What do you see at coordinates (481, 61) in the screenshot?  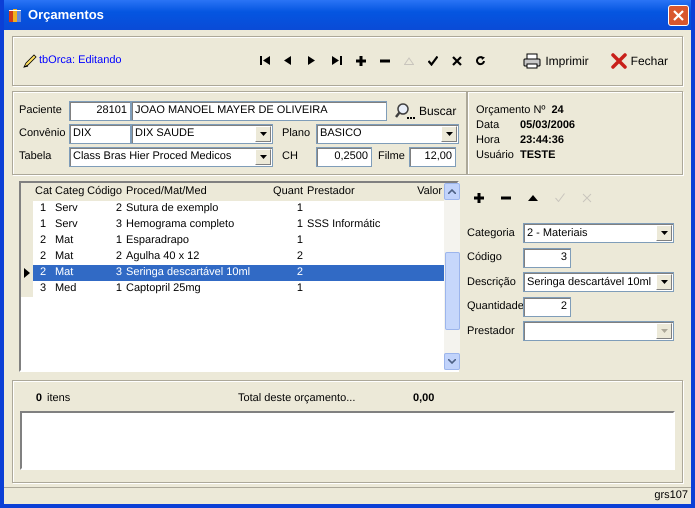 I see `refresh-icon` at bounding box center [481, 61].